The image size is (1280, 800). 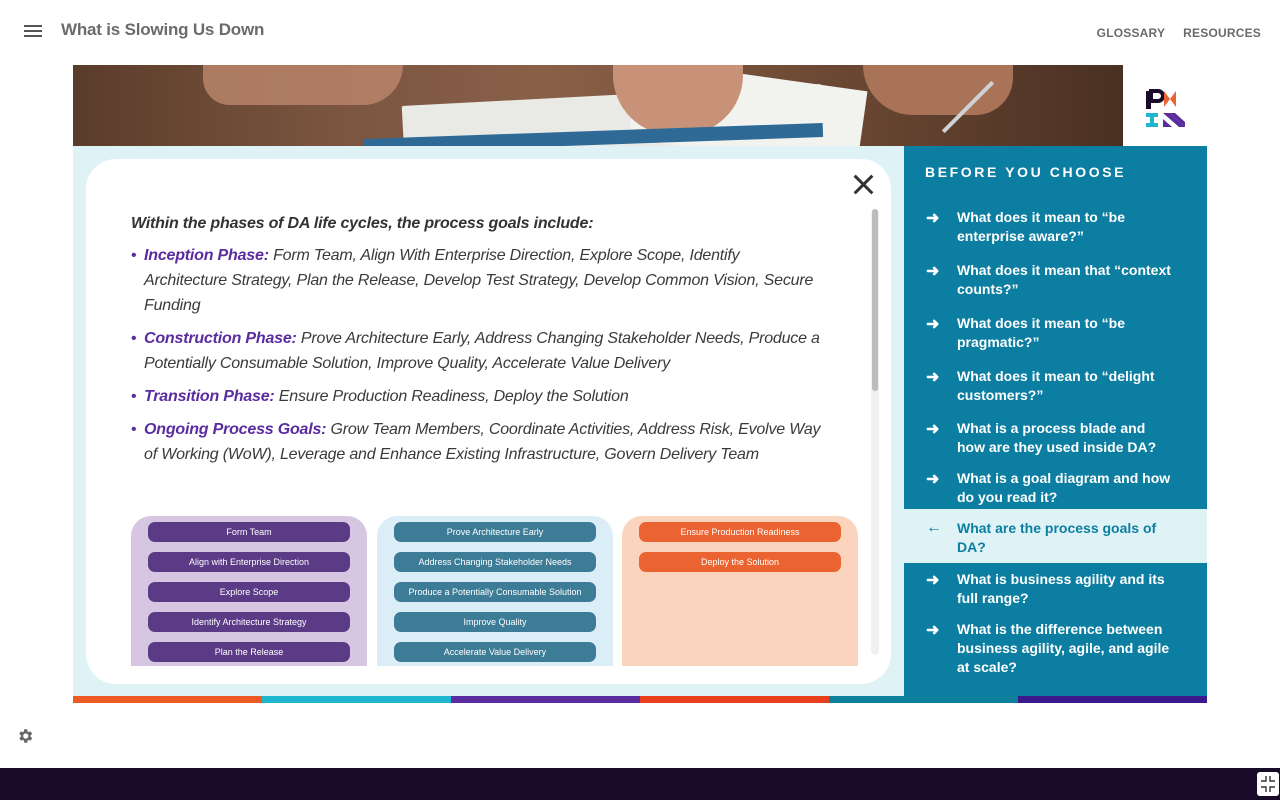 What do you see at coordinates (1131, 33) in the screenshot?
I see `glossary-link: GLOSSARY` at bounding box center [1131, 33].